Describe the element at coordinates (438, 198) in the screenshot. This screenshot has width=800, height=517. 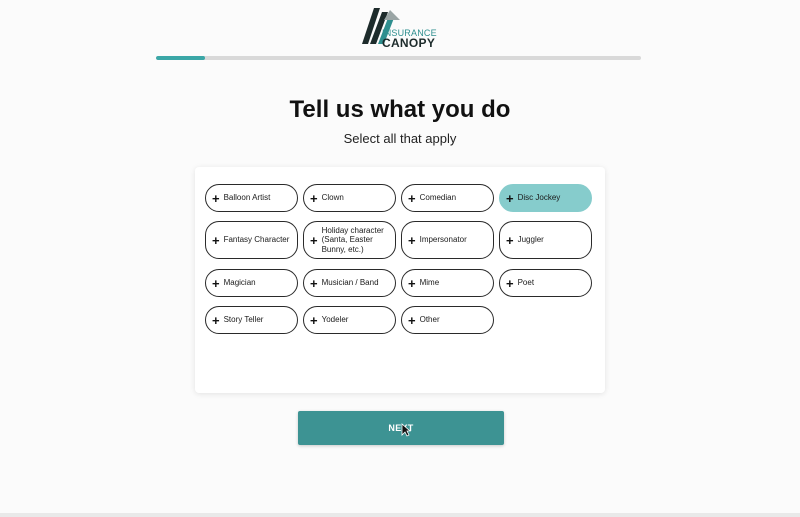
I see `option-label: Comedian` at that location.